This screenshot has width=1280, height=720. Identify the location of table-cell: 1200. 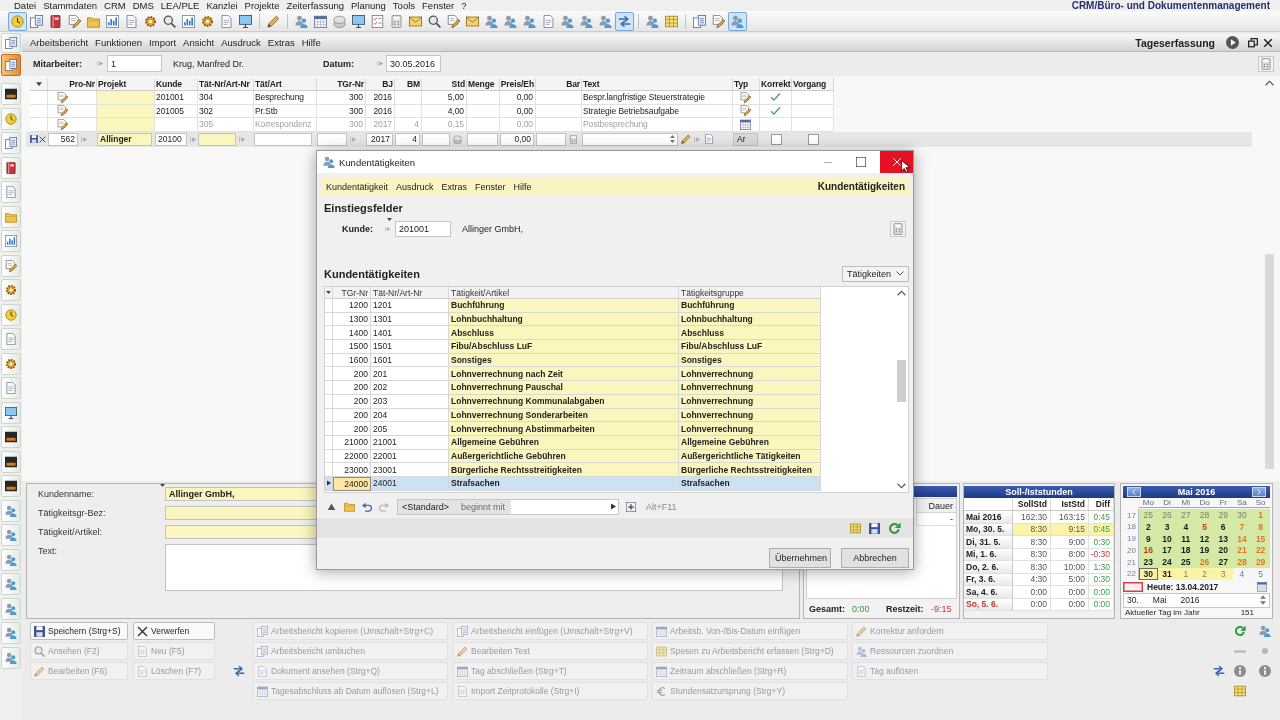
(352, 306).